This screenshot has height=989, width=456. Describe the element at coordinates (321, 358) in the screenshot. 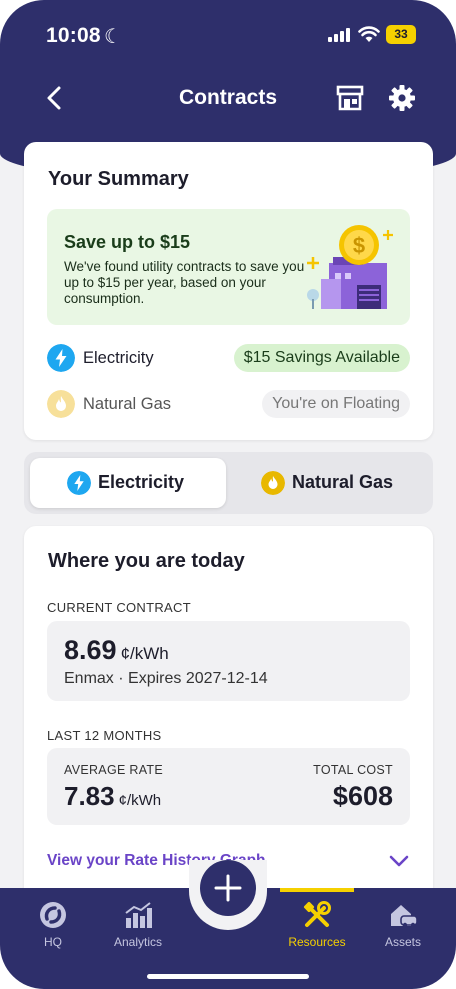

I see `savings-badge: $15 Savings Available` at that location.